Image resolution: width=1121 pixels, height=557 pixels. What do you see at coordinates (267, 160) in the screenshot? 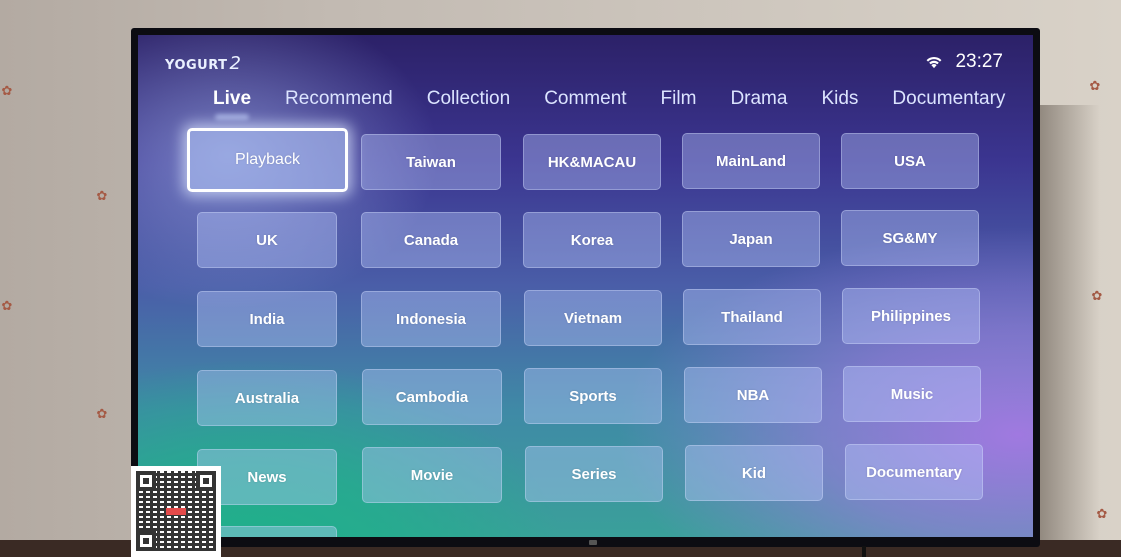
I see `tile-playback: Playback` at bounding box center [267, 160].